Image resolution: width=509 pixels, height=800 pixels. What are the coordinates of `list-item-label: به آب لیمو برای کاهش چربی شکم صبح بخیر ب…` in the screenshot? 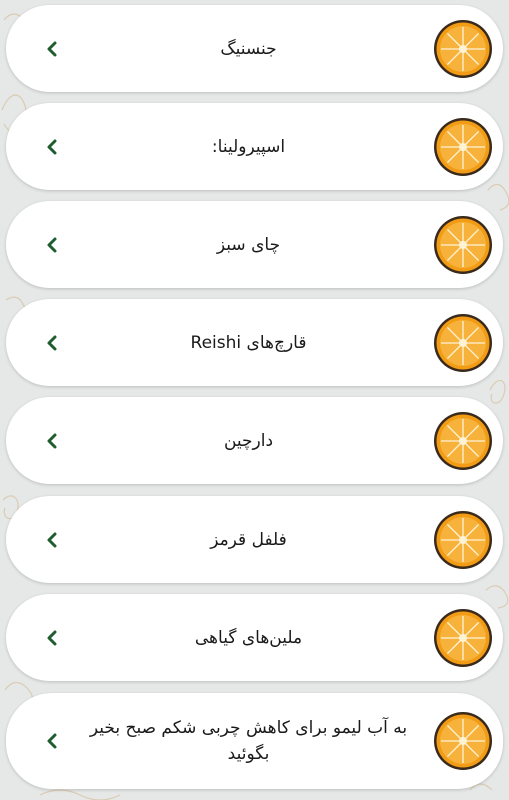 It's located at (248, 741).